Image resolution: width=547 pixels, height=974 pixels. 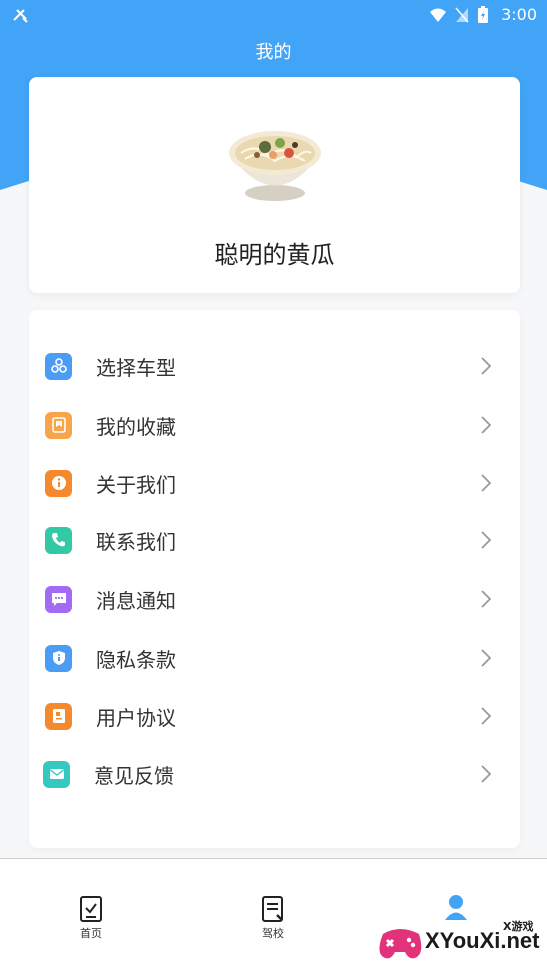 I want to click on status-time: 3:00, so click(x=519, y=14).